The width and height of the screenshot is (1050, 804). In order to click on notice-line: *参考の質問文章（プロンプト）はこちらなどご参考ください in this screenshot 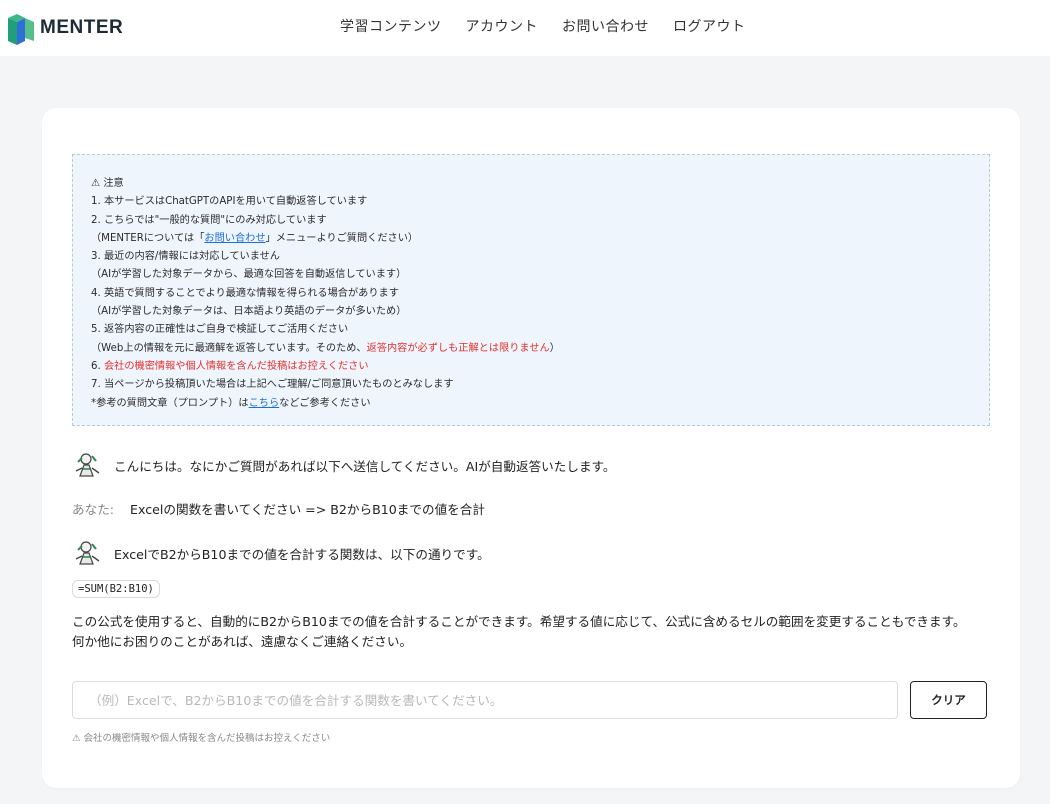, I will do `click(540, 404)`.